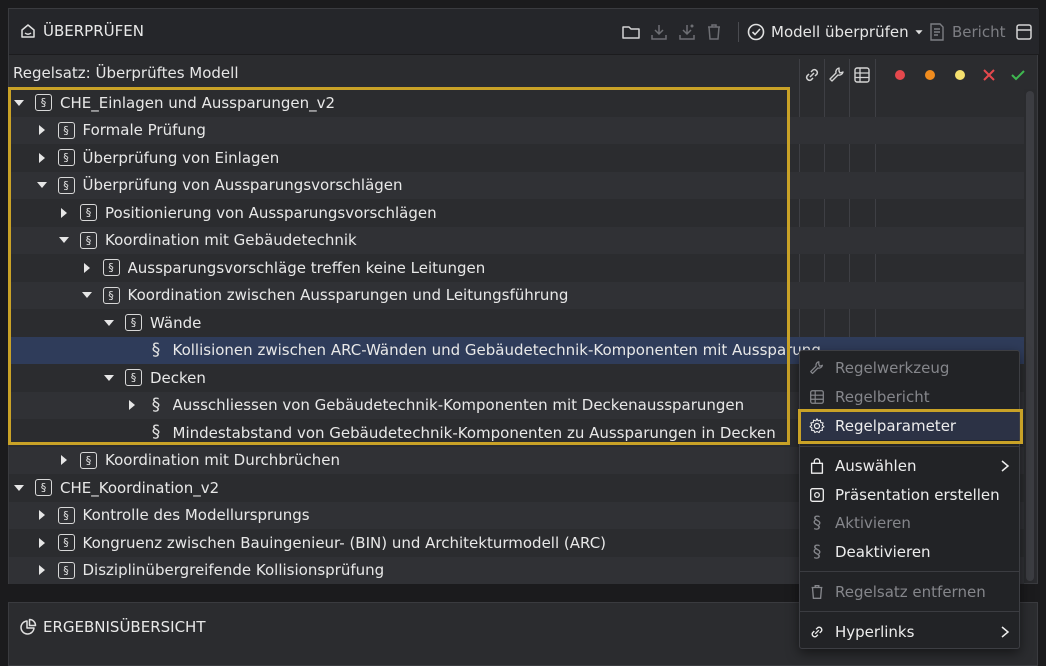 This screenshot has height=666, width=1046. I want to click on export-button, so click(687, 32).